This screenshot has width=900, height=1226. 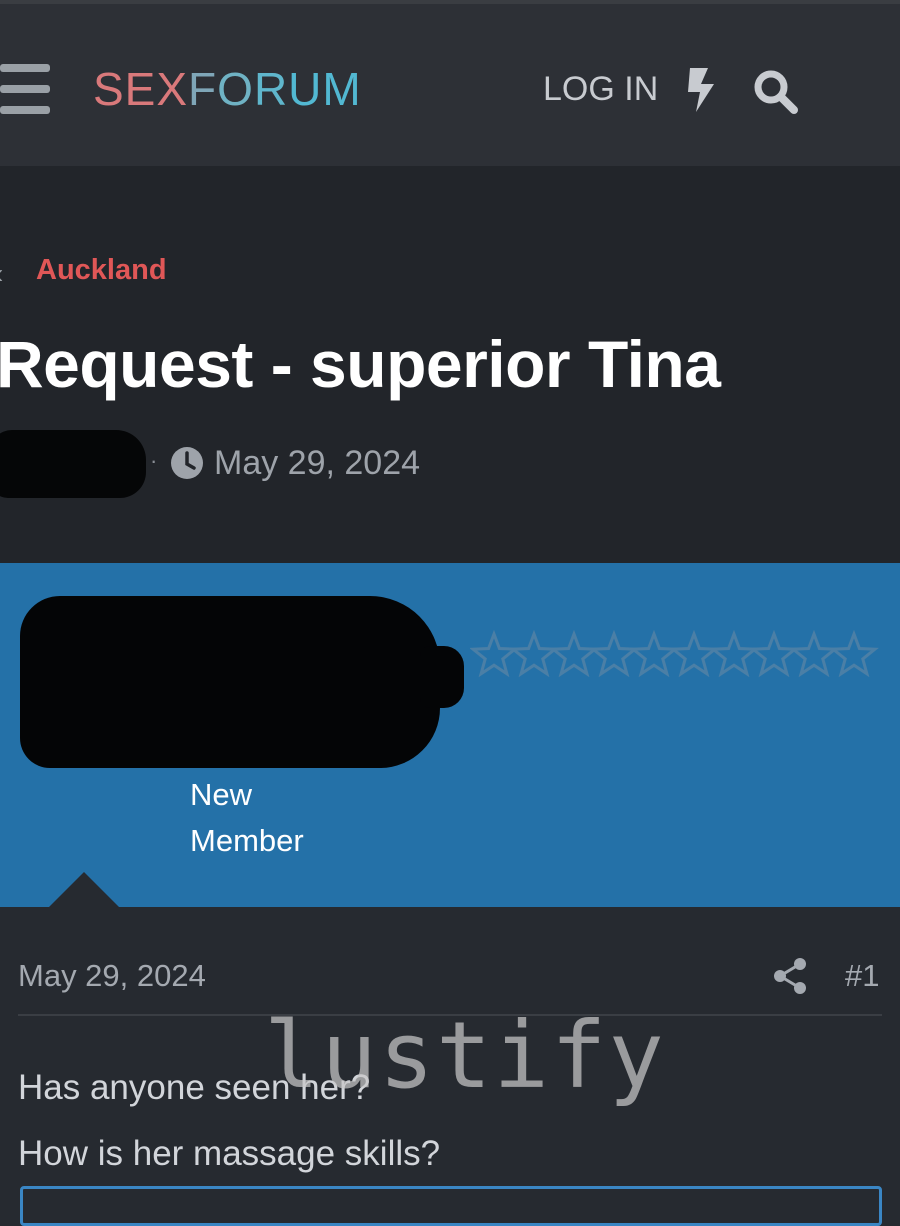 What do you see at coordinates (305, 89) in the screenshot?
I see `logo-text-part: U` at bounding box center [305, 89].